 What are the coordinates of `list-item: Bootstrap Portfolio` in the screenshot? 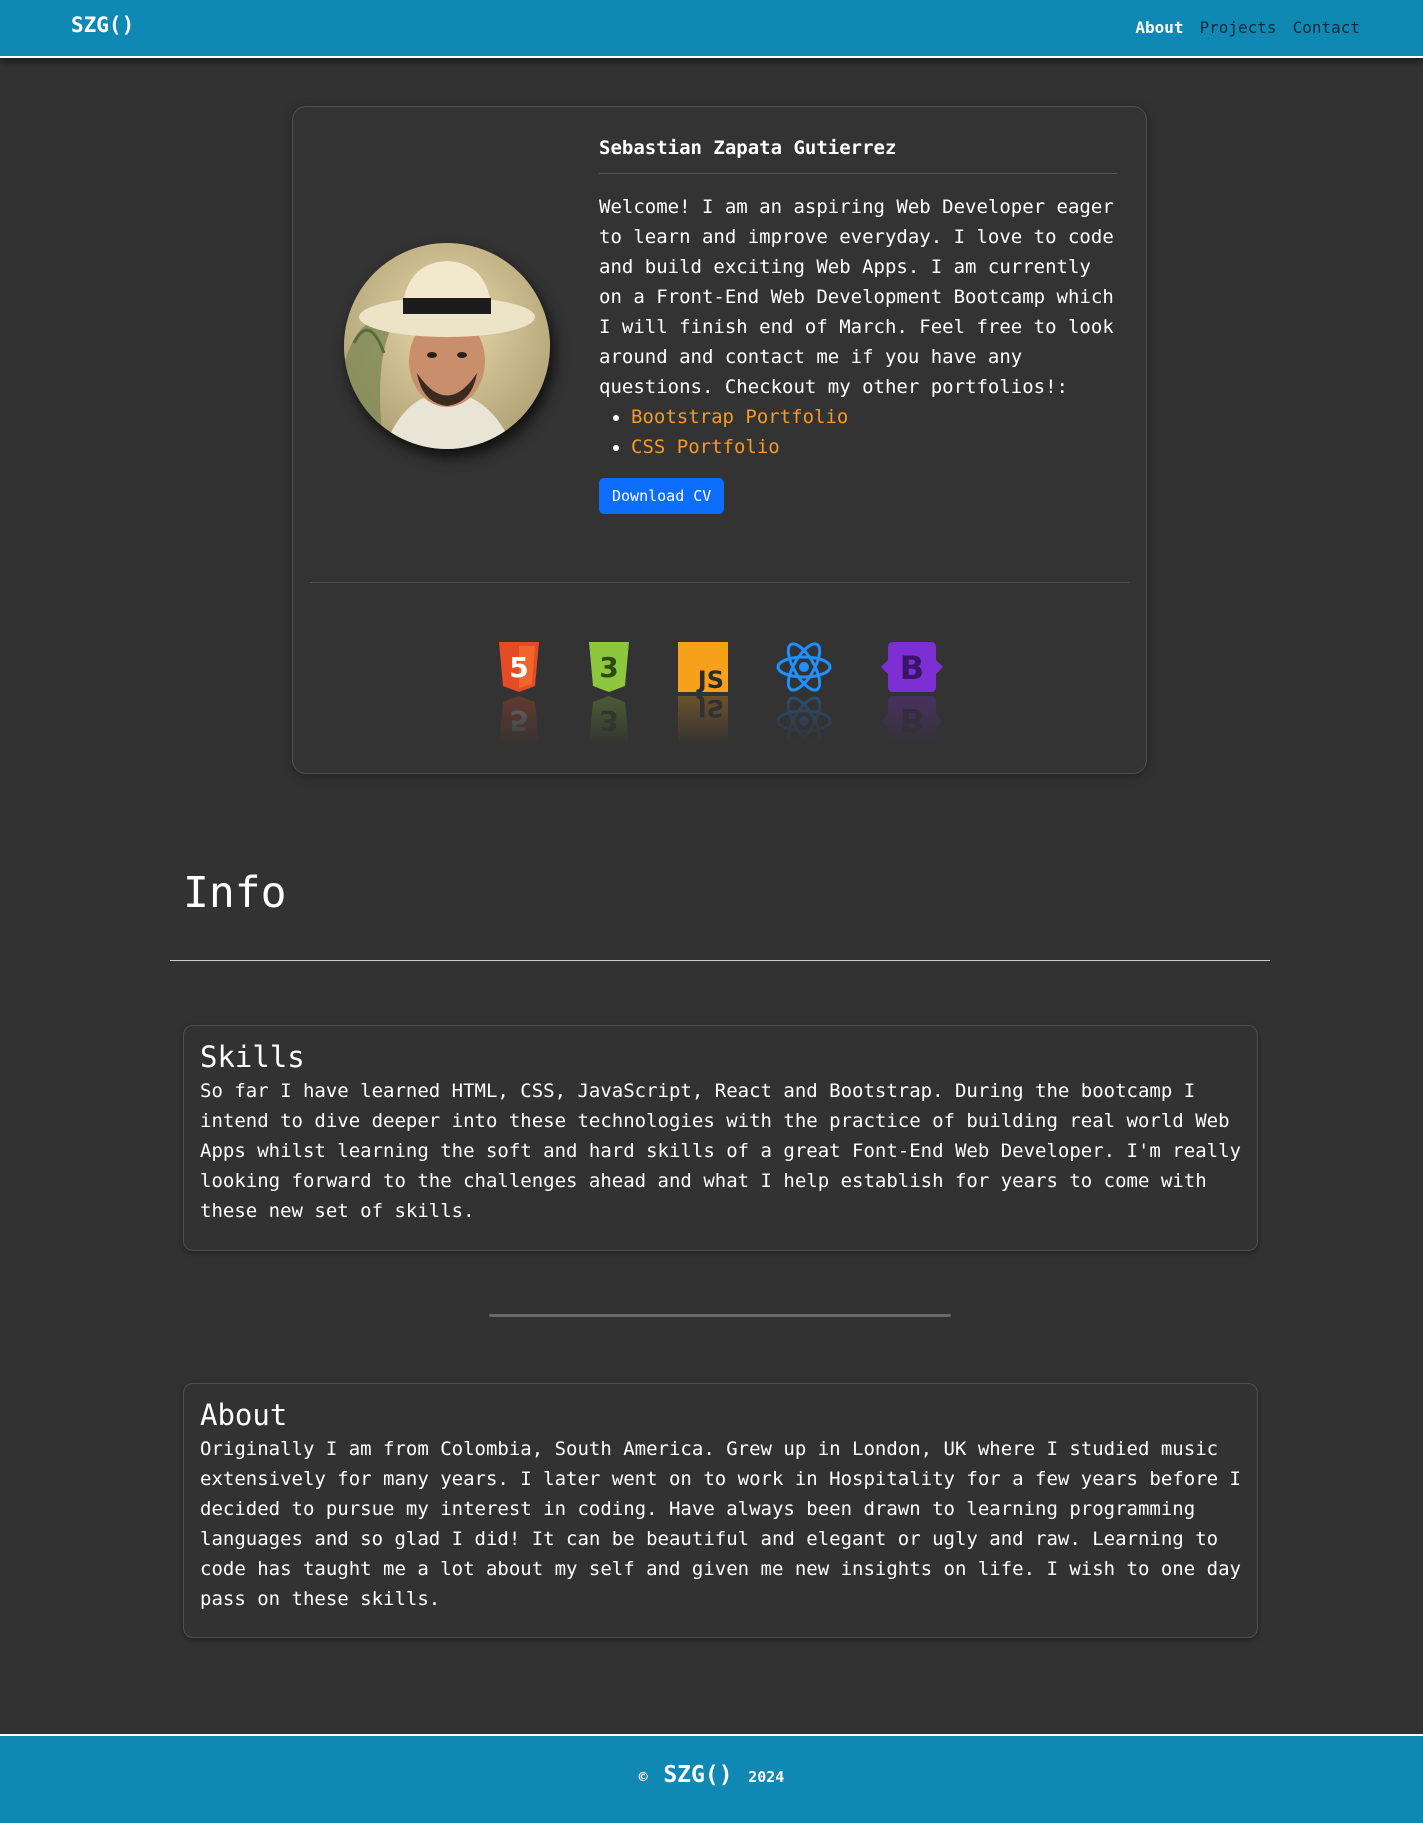 It's located at (874, 417).